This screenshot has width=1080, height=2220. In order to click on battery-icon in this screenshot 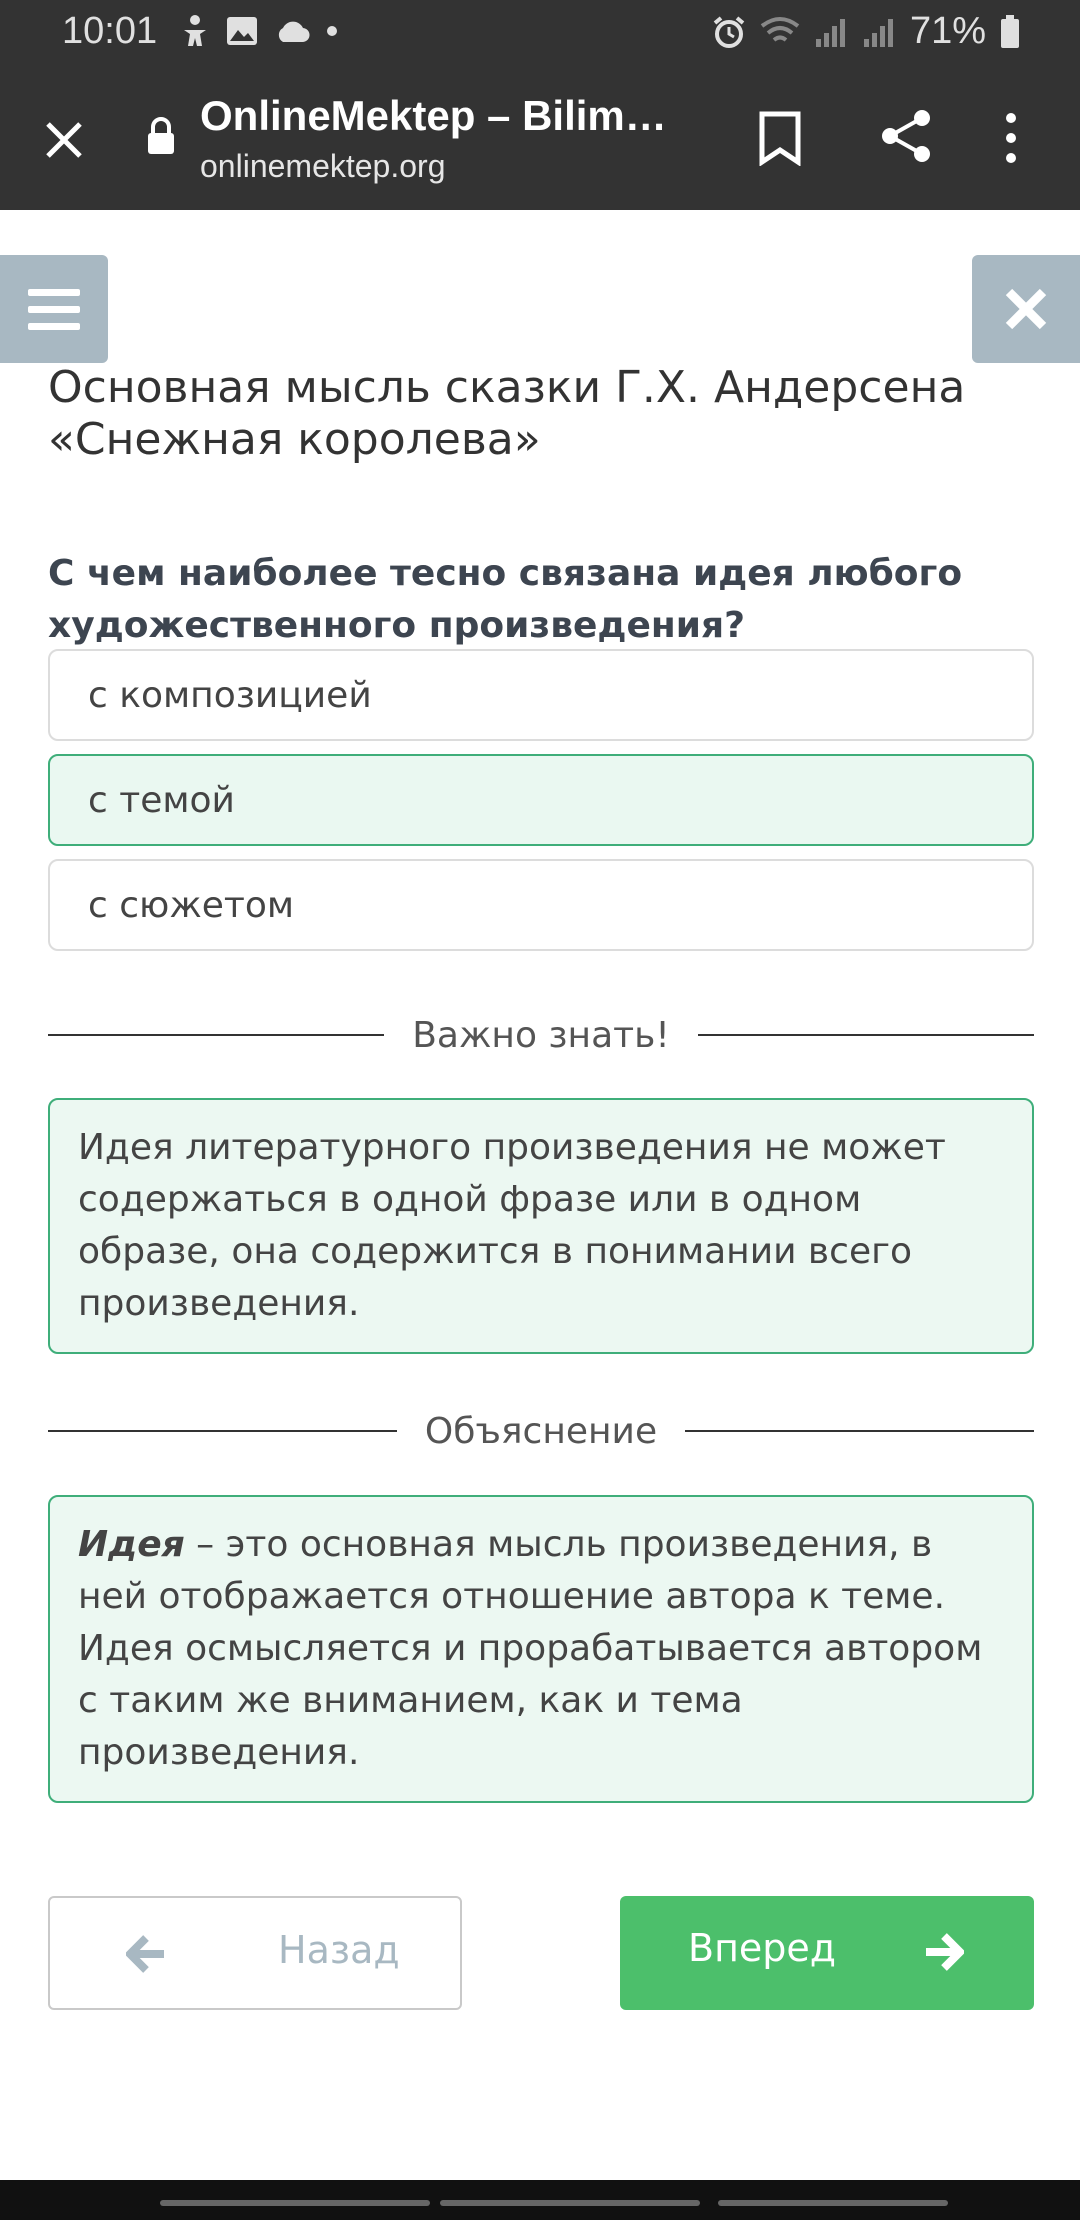, I will do `click(1010, 31)`.